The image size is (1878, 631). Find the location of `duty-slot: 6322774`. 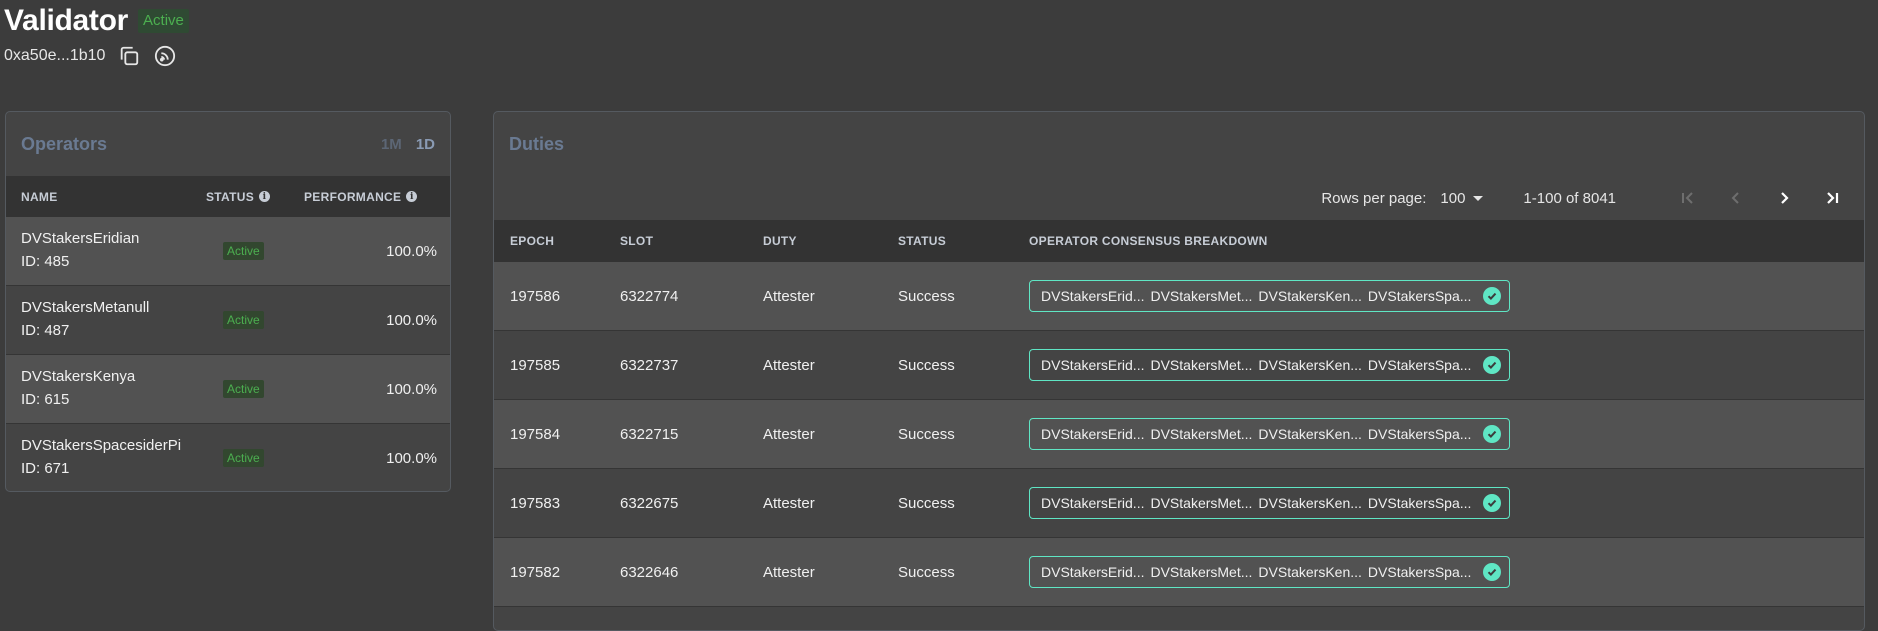

duty-slot: 6322774 is located at coordinates (649, 296).